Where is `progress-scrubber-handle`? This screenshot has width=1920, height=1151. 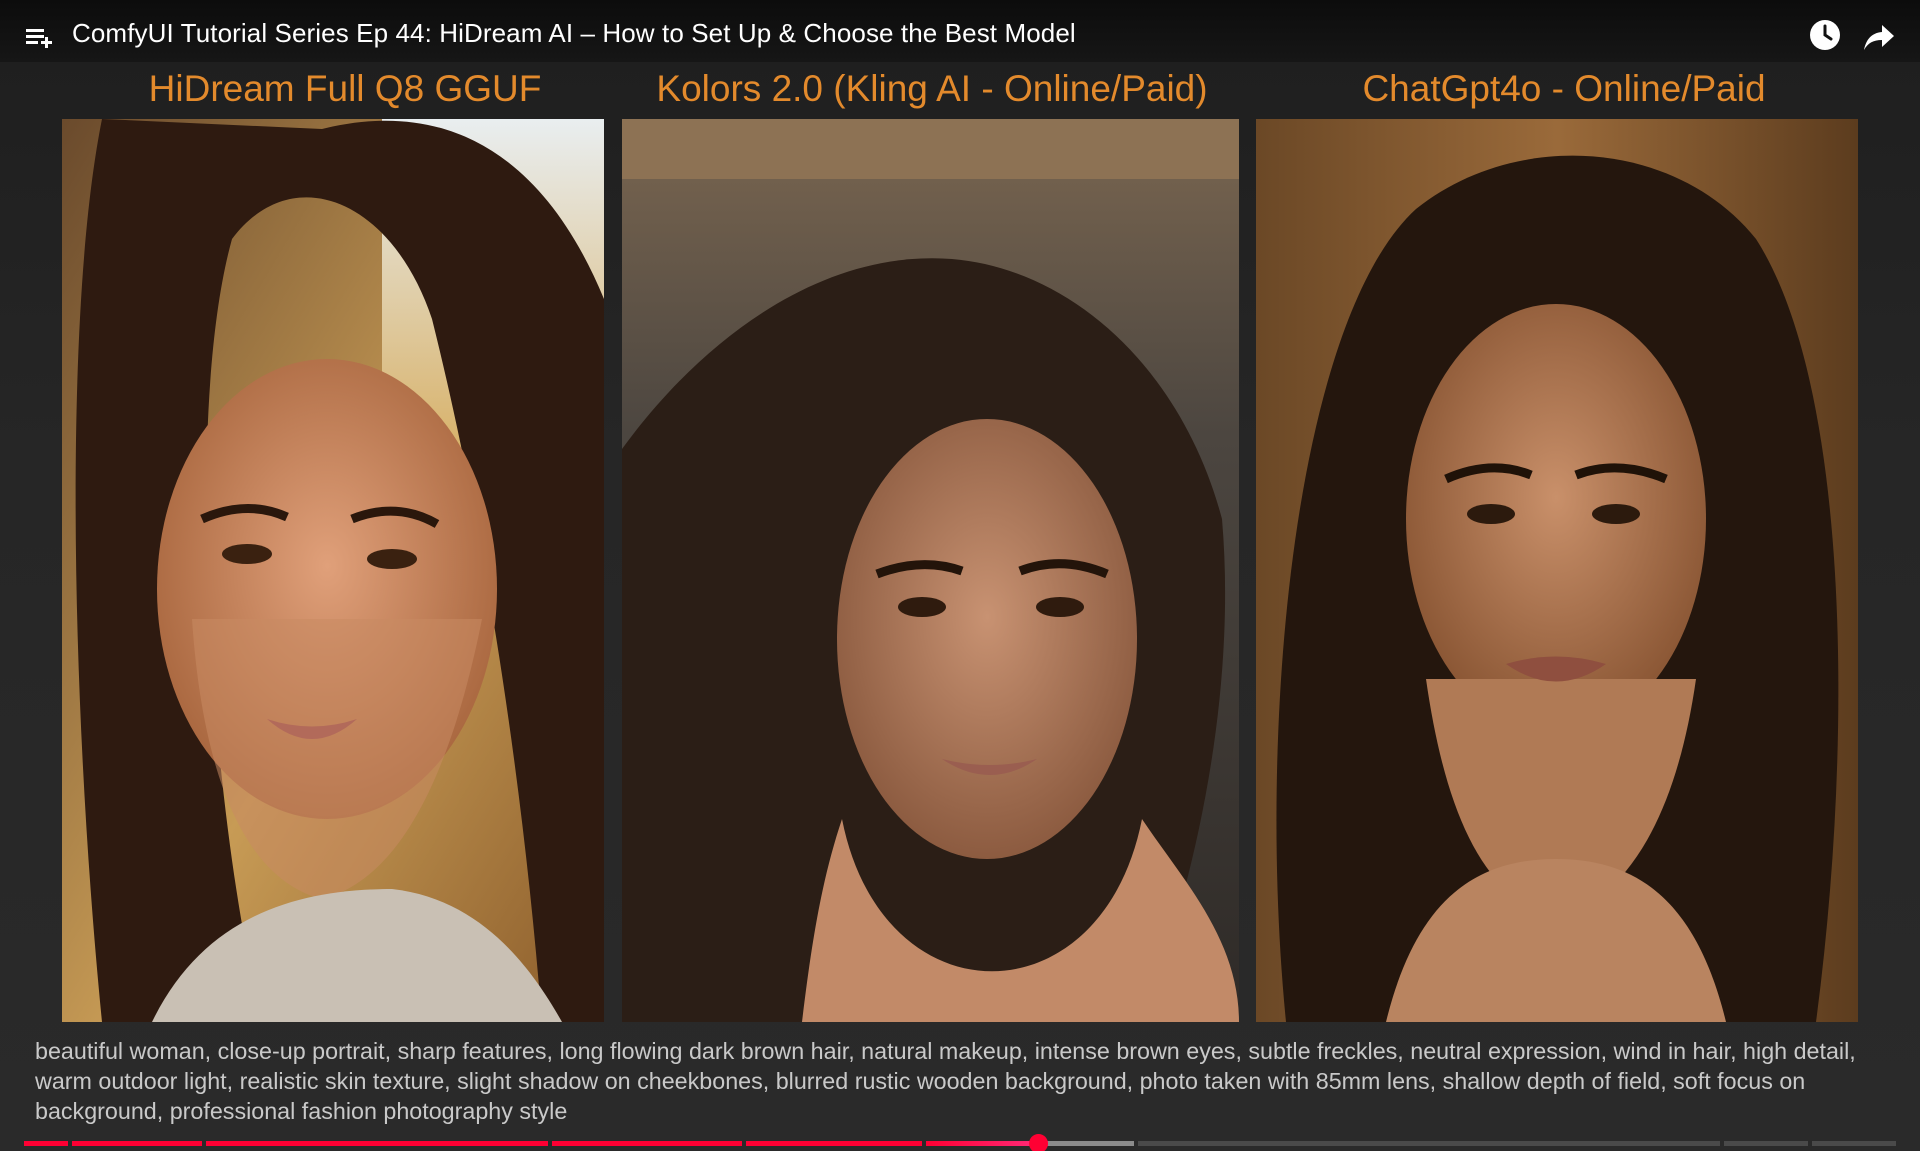
progress-scrubber-handle is located at coordinates (1038, 1142).